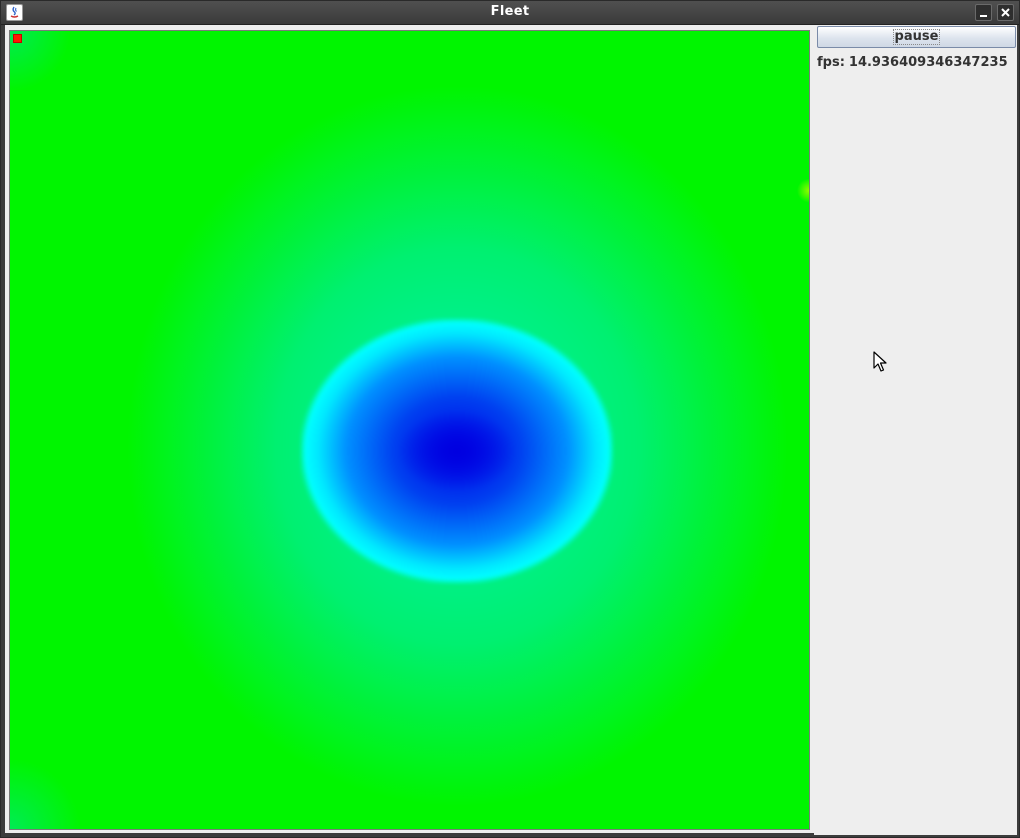 The width and height of the screenshot is (1020, 838). I want to click on minimize-button, so click(983, 12).